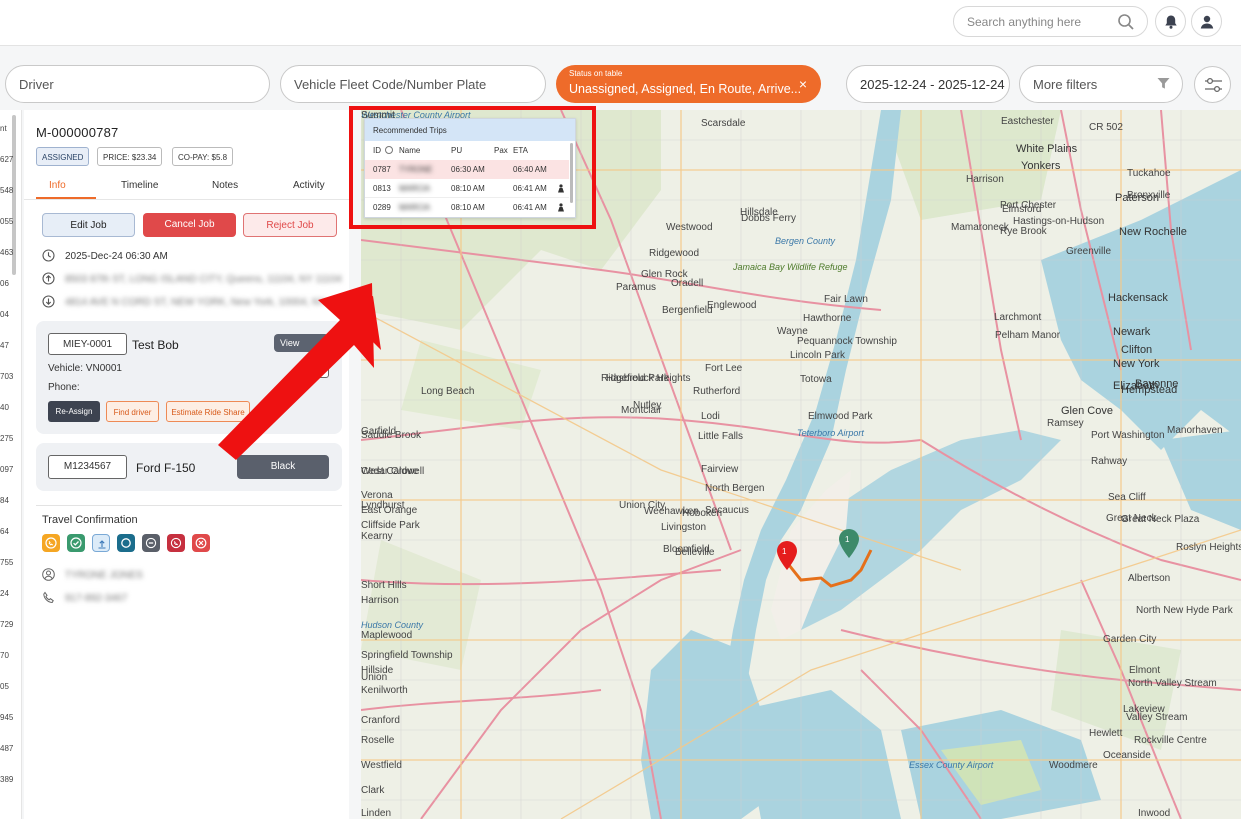 This screenshot has width=1241, height=819. Describe the element at coordinates (472, 167) in the screenshot. I see `annotation-highlight-box` at that location.